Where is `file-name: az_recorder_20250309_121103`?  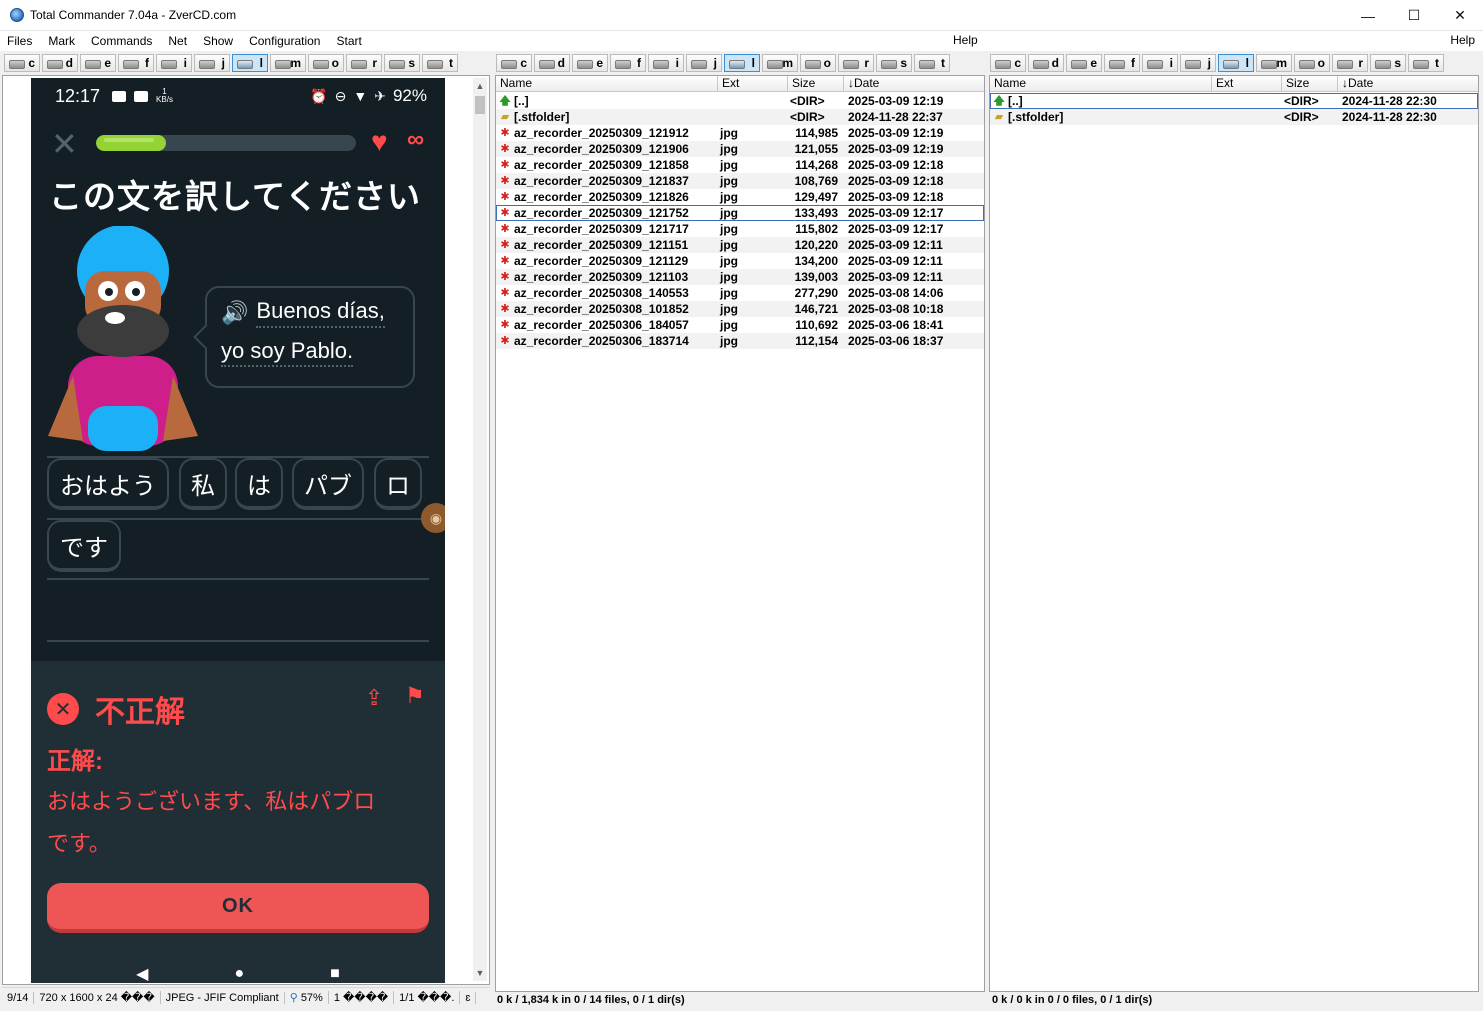 file-name: az_recorder_20250309_121103 is located at coordinates (601, 277).